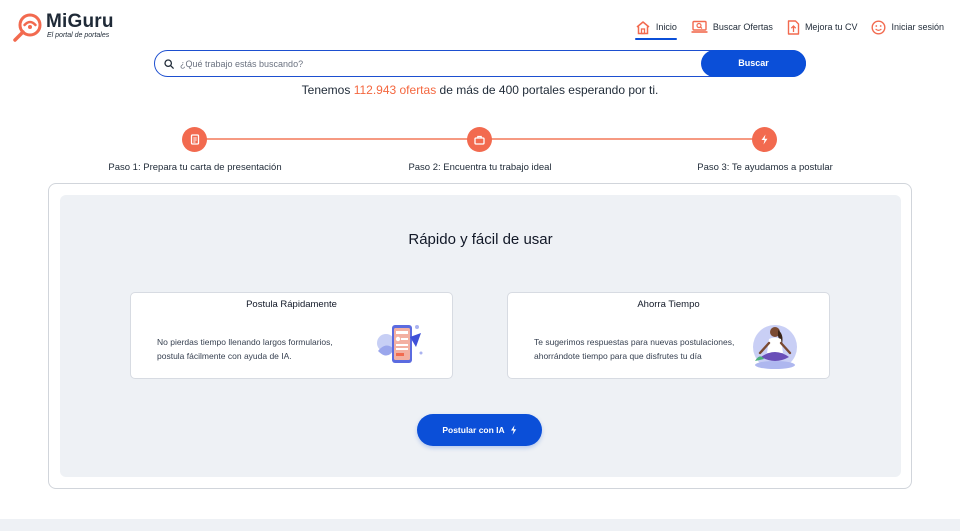 The height and width of the screenshot is (531, 960). I want to click on step-1-circle, so click(194, 139).